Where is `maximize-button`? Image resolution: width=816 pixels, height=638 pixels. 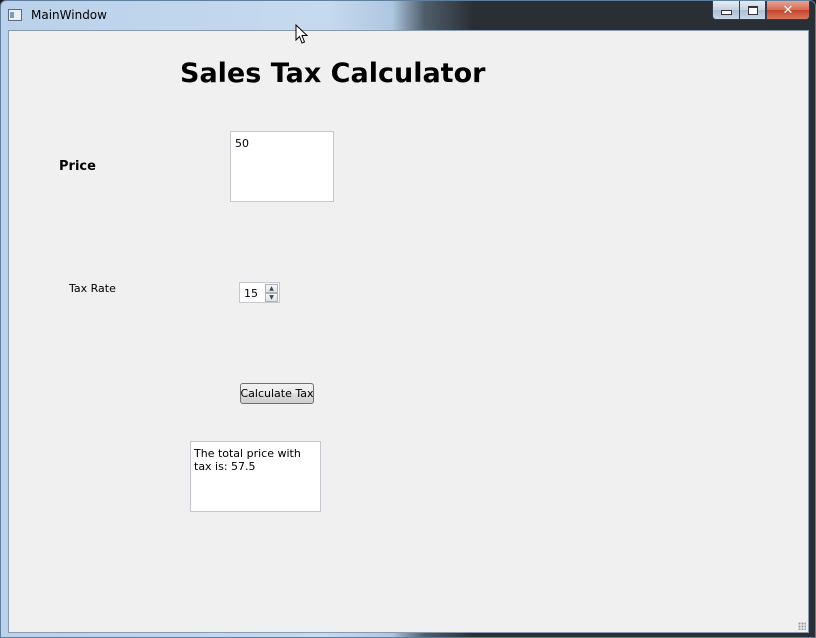 maximize-button is located at coordinates (752, 10).